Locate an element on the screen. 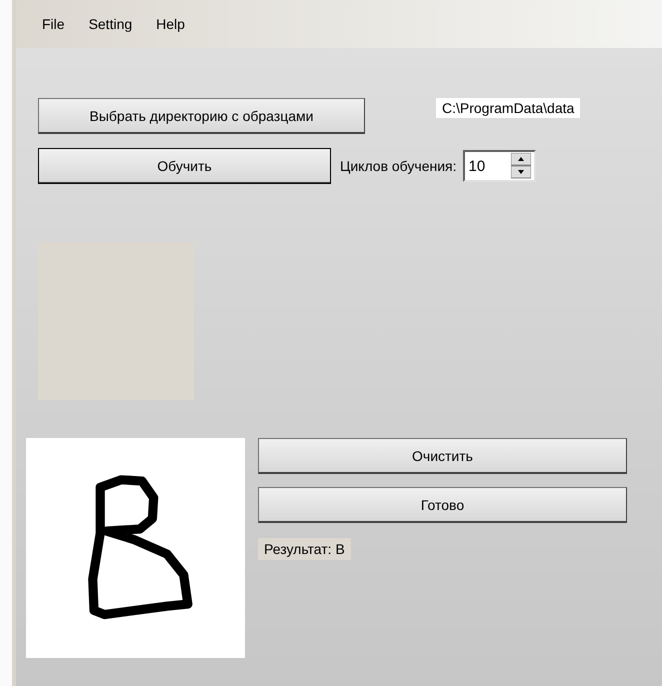 This screenshot has width=662, height=686. done-button: Готово is located at coordinates (442, 505).